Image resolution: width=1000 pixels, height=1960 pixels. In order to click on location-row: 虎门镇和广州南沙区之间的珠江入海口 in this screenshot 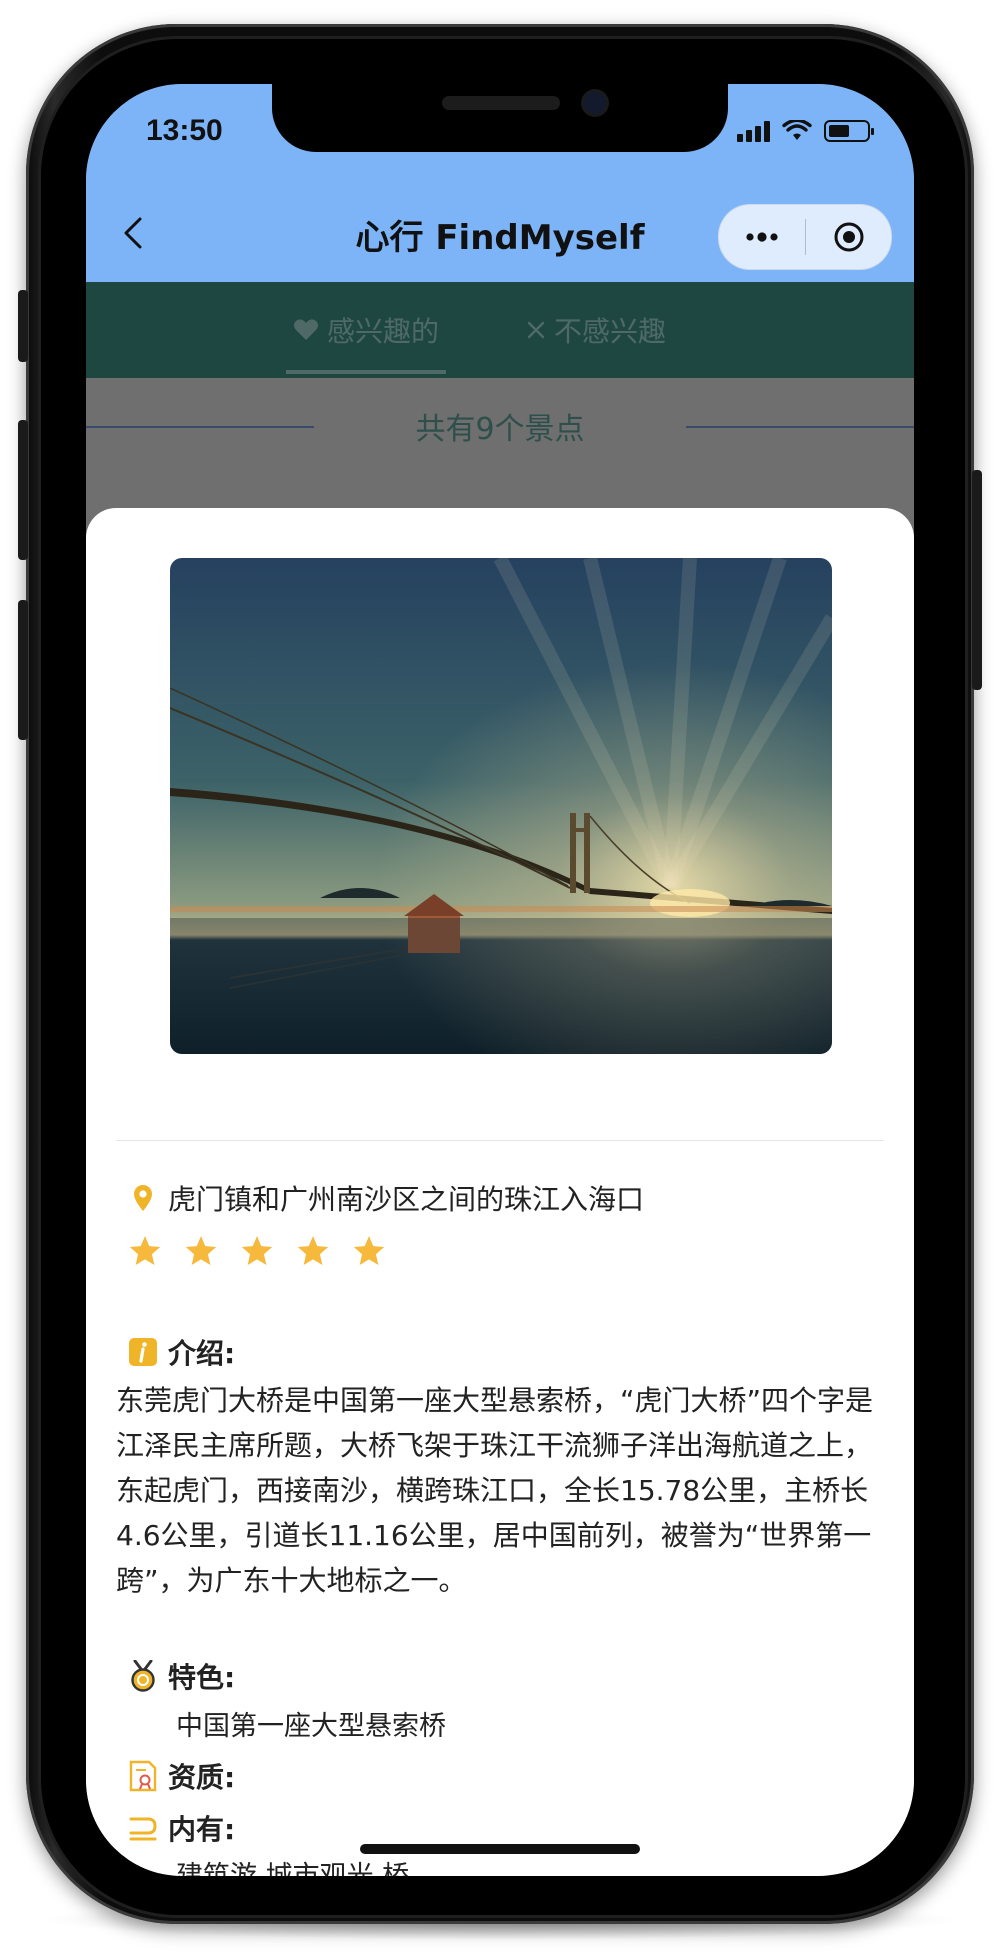, I will do `click(388, 1198)`.